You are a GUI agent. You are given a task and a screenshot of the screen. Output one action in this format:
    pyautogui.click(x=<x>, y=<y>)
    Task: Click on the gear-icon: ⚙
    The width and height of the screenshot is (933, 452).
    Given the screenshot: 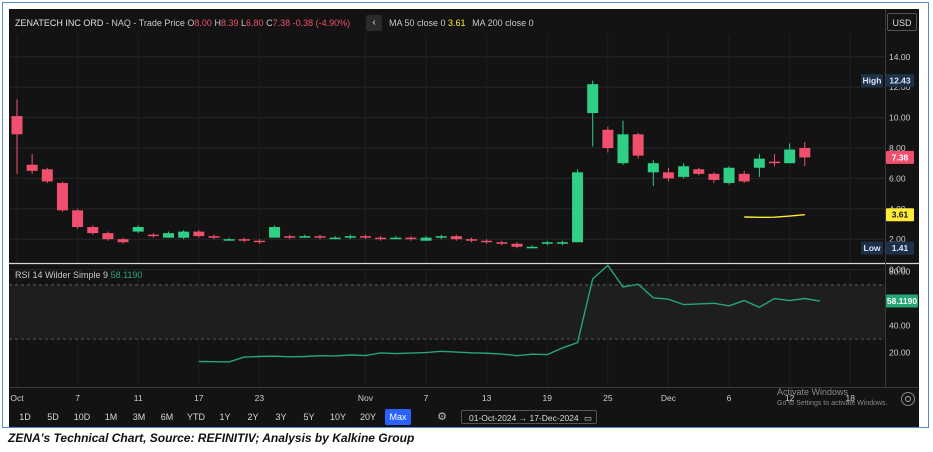 What is the action you would take?
    pyautogui.click(x=442, y=417)
    